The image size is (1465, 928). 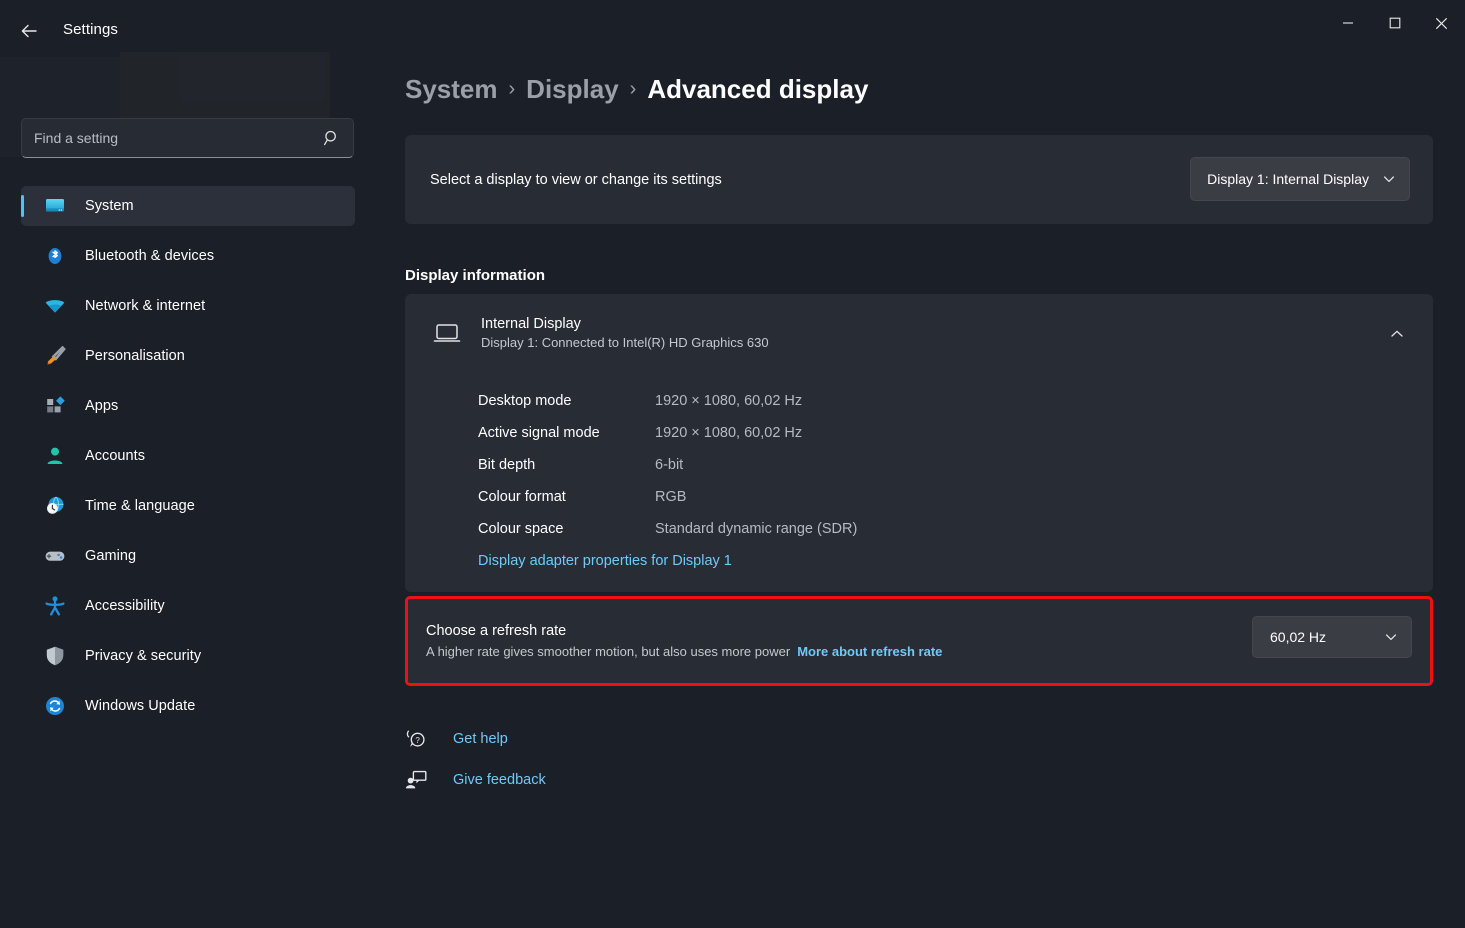 I want to click on info-key: Colour space, so click(x=521, y=529).